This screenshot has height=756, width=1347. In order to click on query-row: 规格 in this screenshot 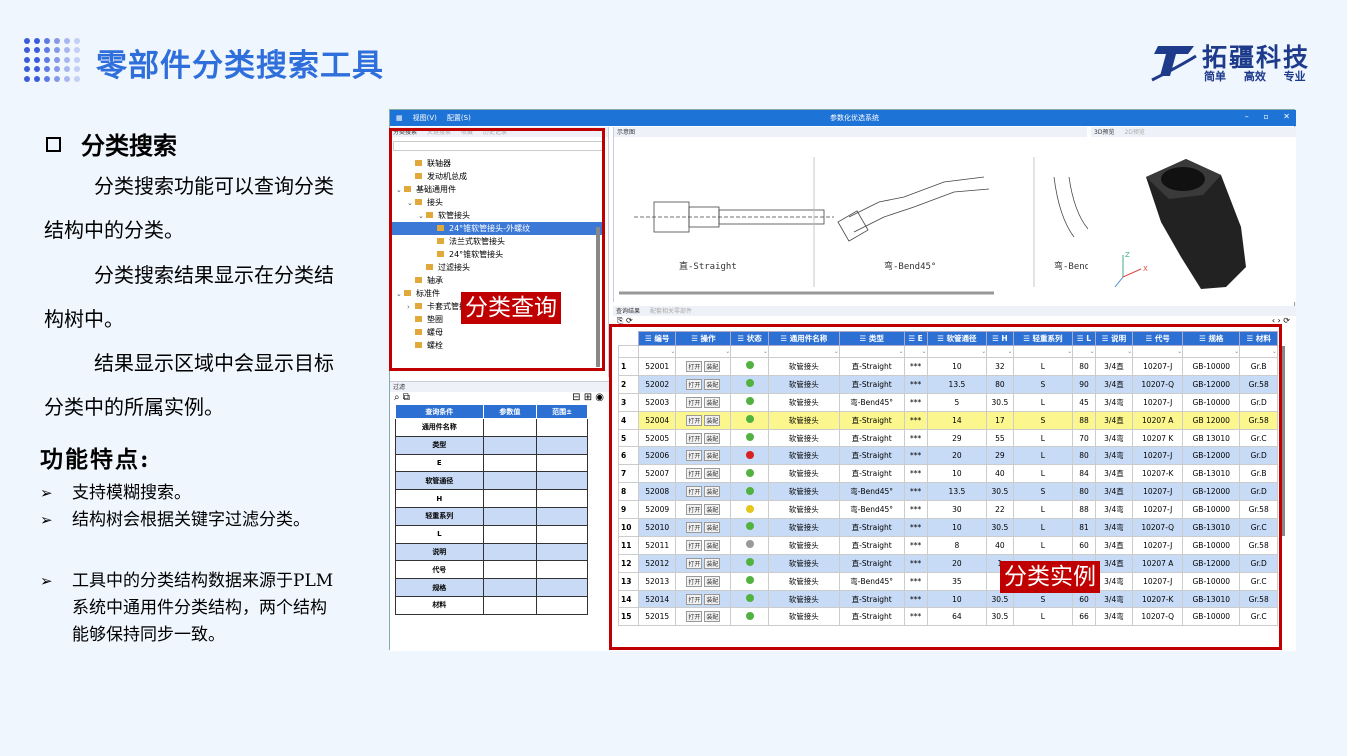, I will do `click(491, 587)`.